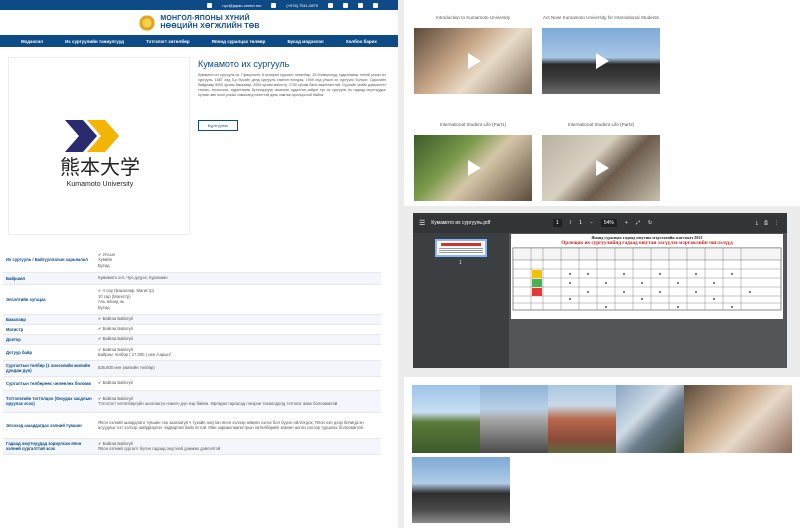  What do you see at coordinates (473, 17) in the screenshot?
I see `video-caption: Introduction to Kumamoto University` at bounding box center [473, 17].